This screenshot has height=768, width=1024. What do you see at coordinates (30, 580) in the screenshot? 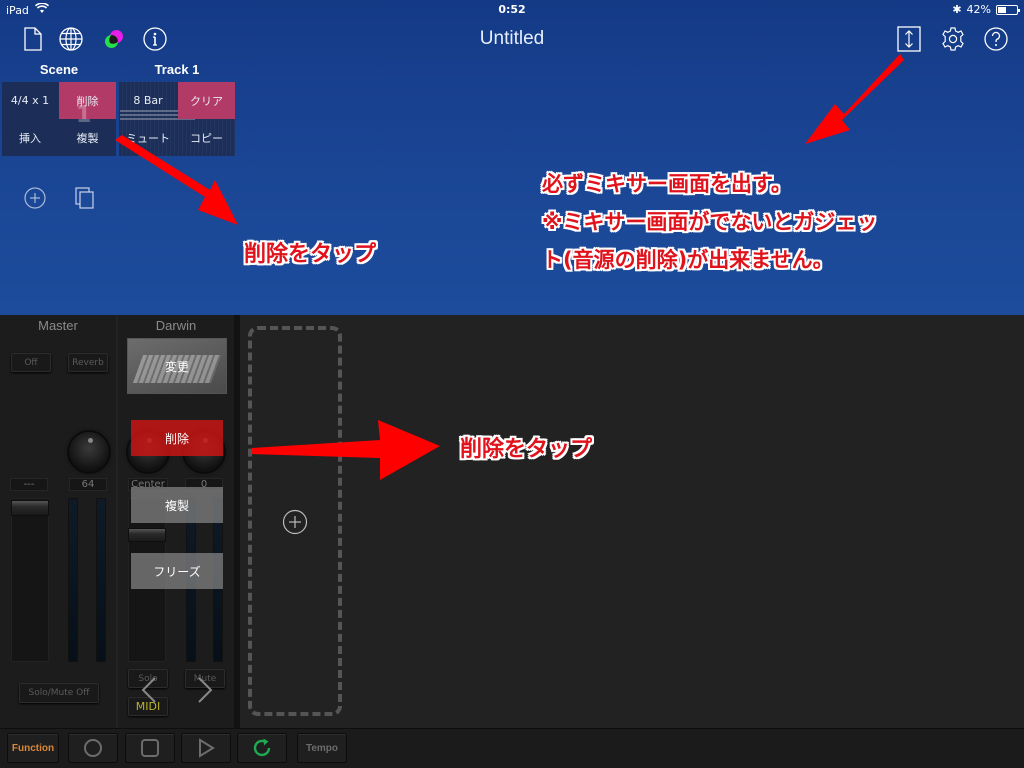
I see `master-fader-track` at bounding box center [30, 580].